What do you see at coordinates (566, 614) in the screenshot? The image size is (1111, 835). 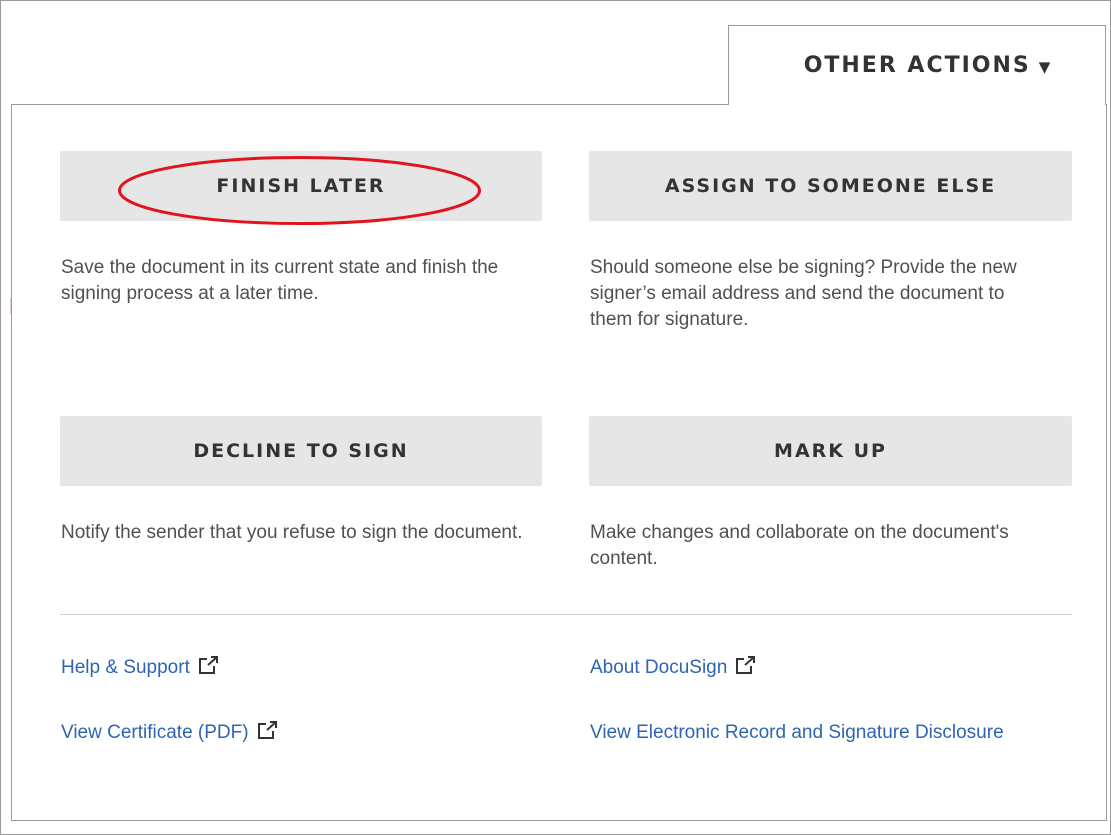 I see `section-divider` at bounding box center [566, 614].